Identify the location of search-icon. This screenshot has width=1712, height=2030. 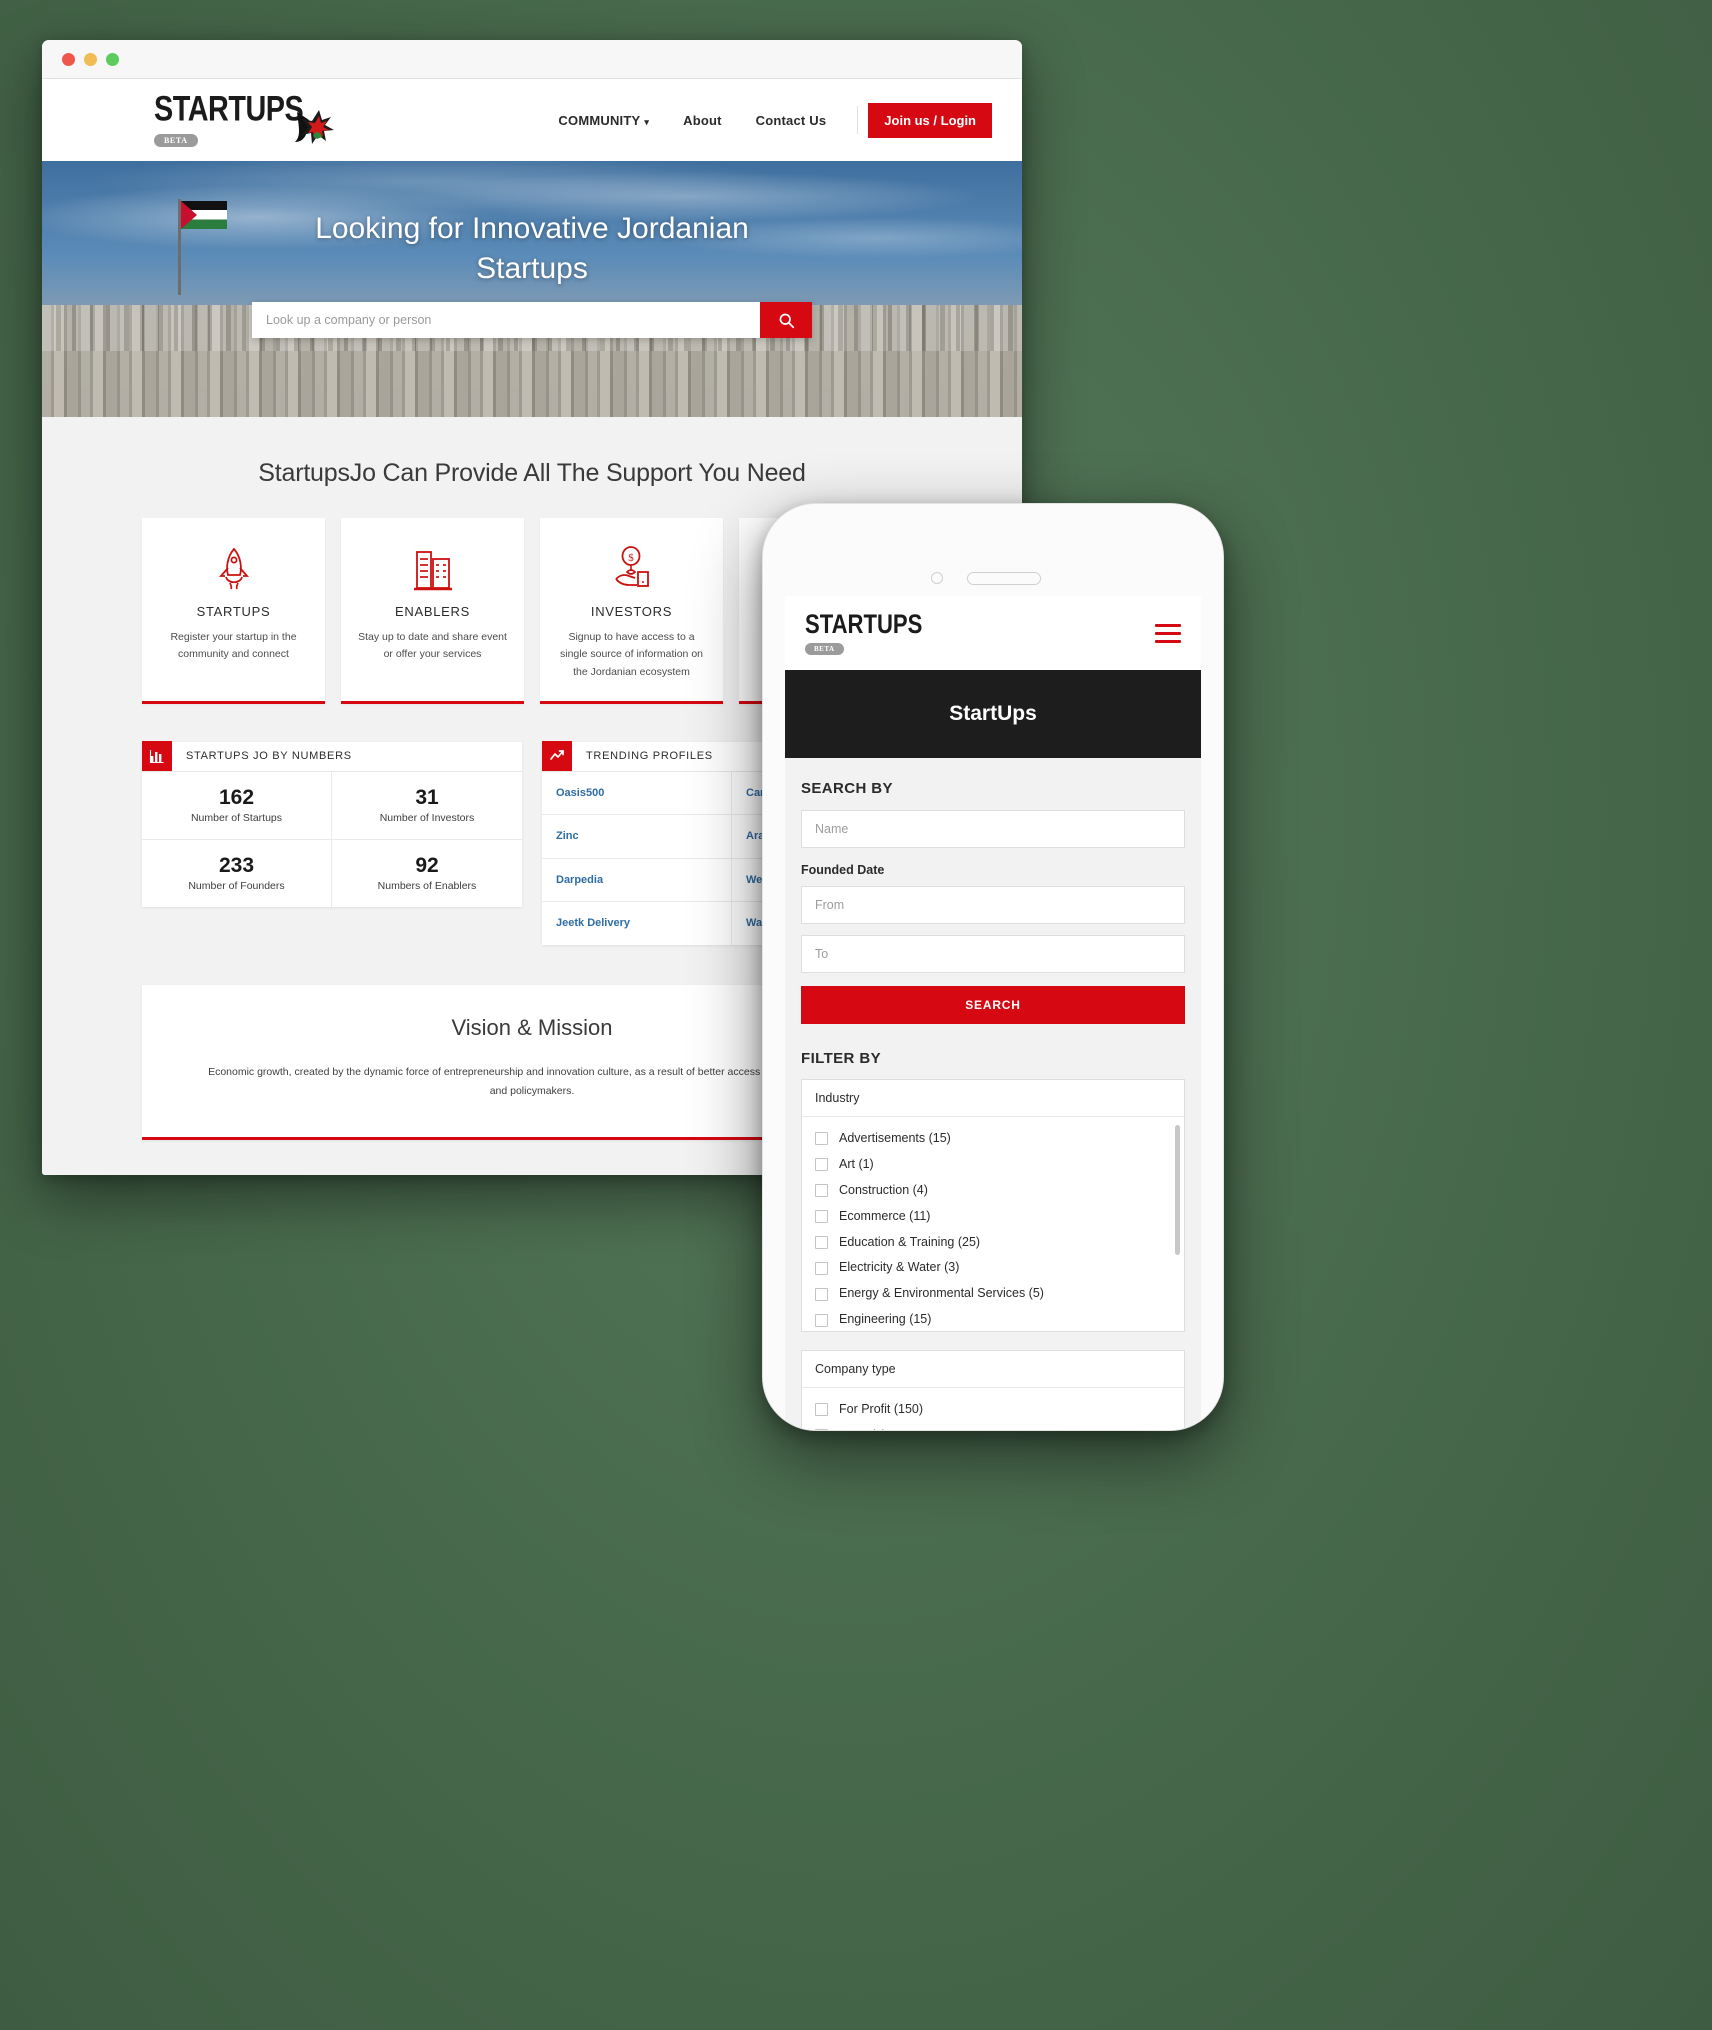
(786, 320).